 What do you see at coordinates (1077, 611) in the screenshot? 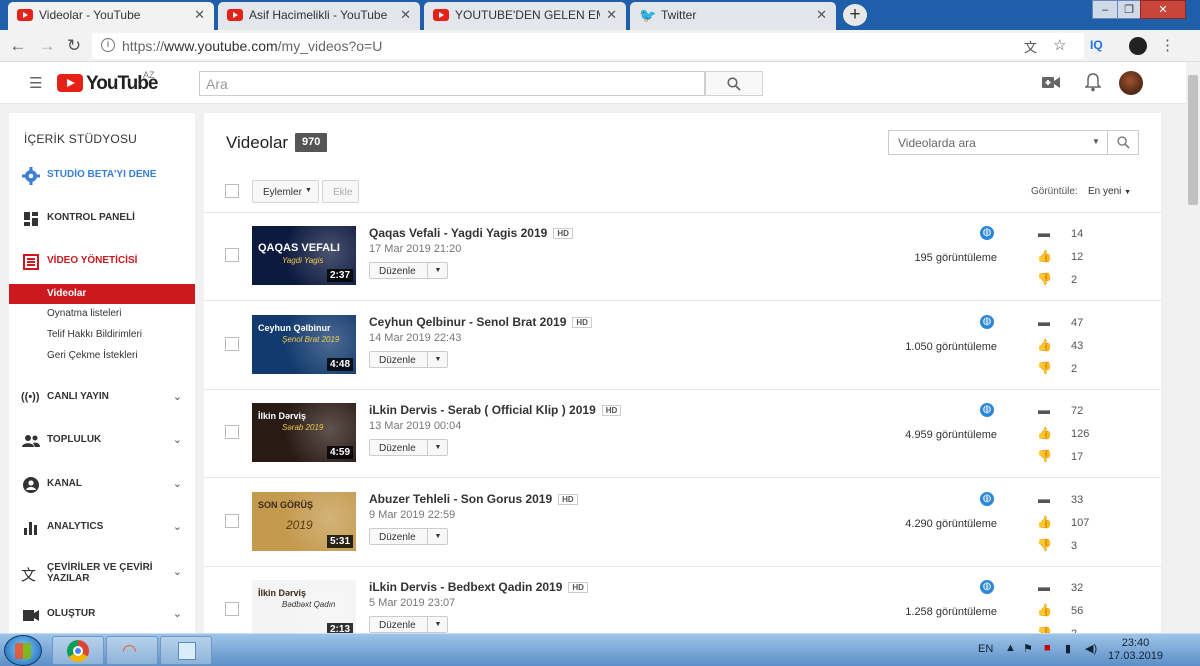
I see `like-count: 56` at bounding box center [1077, 611].